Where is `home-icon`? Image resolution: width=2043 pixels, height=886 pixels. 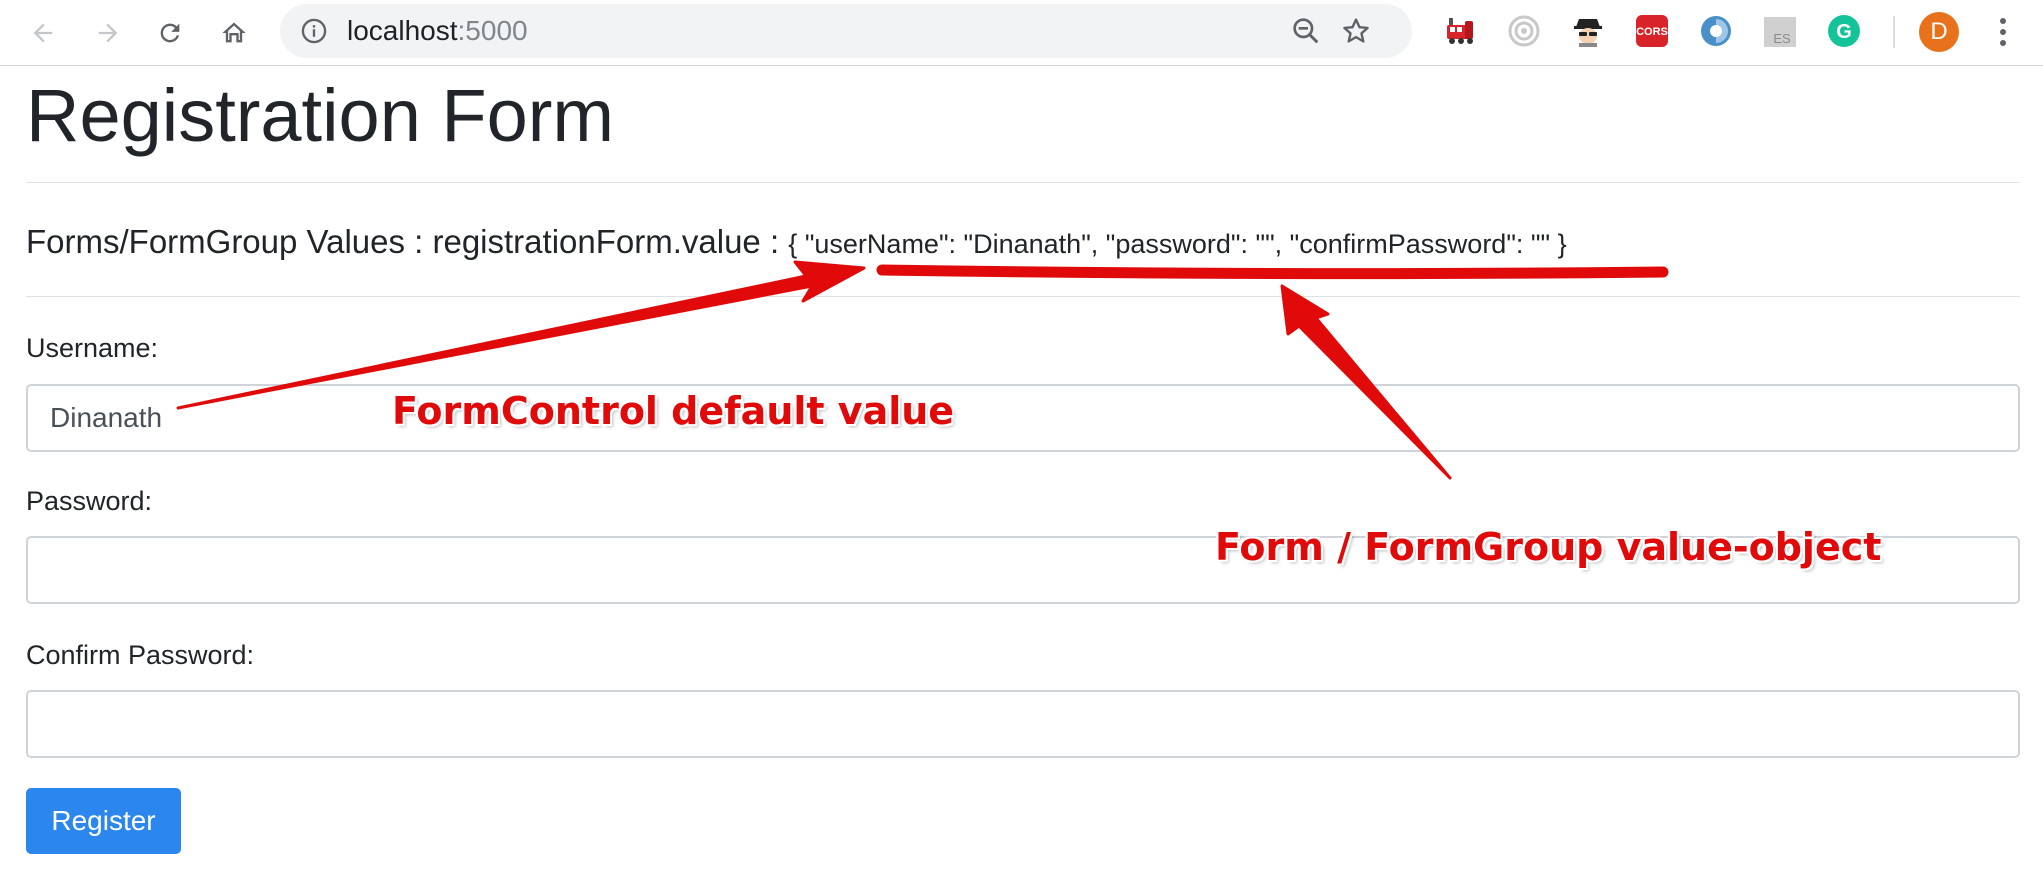 home-icon is located at coordinates (234, 32).